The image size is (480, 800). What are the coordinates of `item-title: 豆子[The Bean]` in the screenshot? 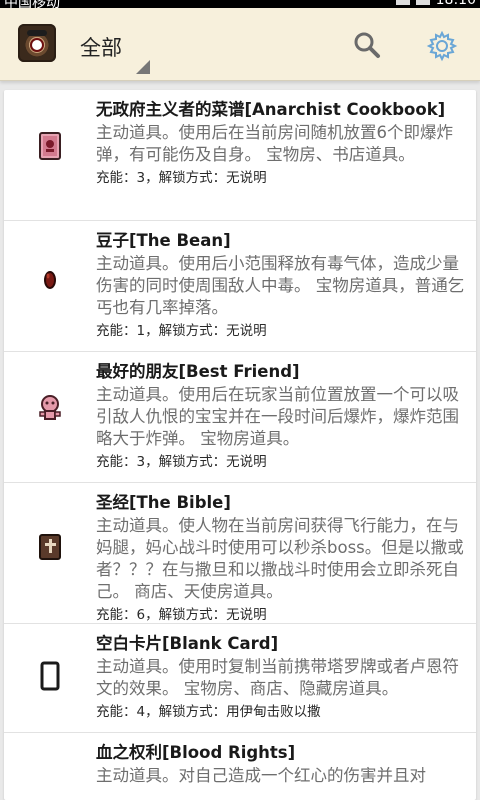 It's located at (163, 240).